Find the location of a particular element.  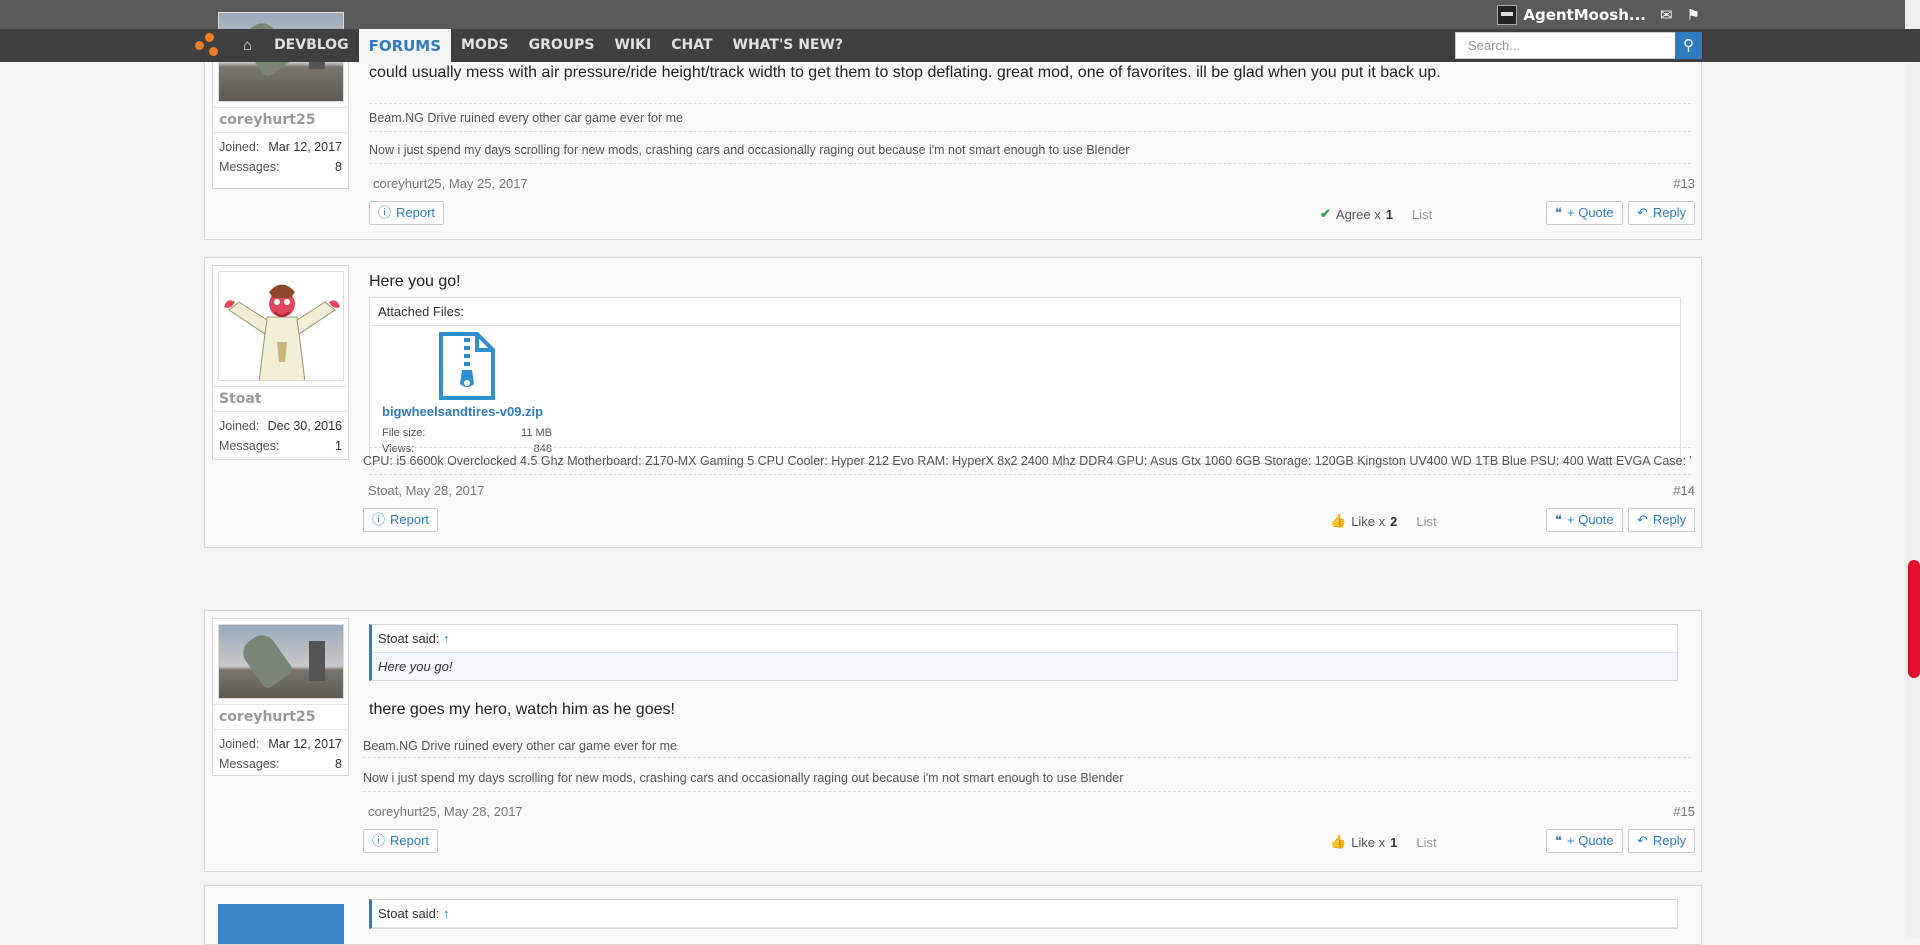

thumbs-up-icon: 👍 is located at coordinates (1338, 841).